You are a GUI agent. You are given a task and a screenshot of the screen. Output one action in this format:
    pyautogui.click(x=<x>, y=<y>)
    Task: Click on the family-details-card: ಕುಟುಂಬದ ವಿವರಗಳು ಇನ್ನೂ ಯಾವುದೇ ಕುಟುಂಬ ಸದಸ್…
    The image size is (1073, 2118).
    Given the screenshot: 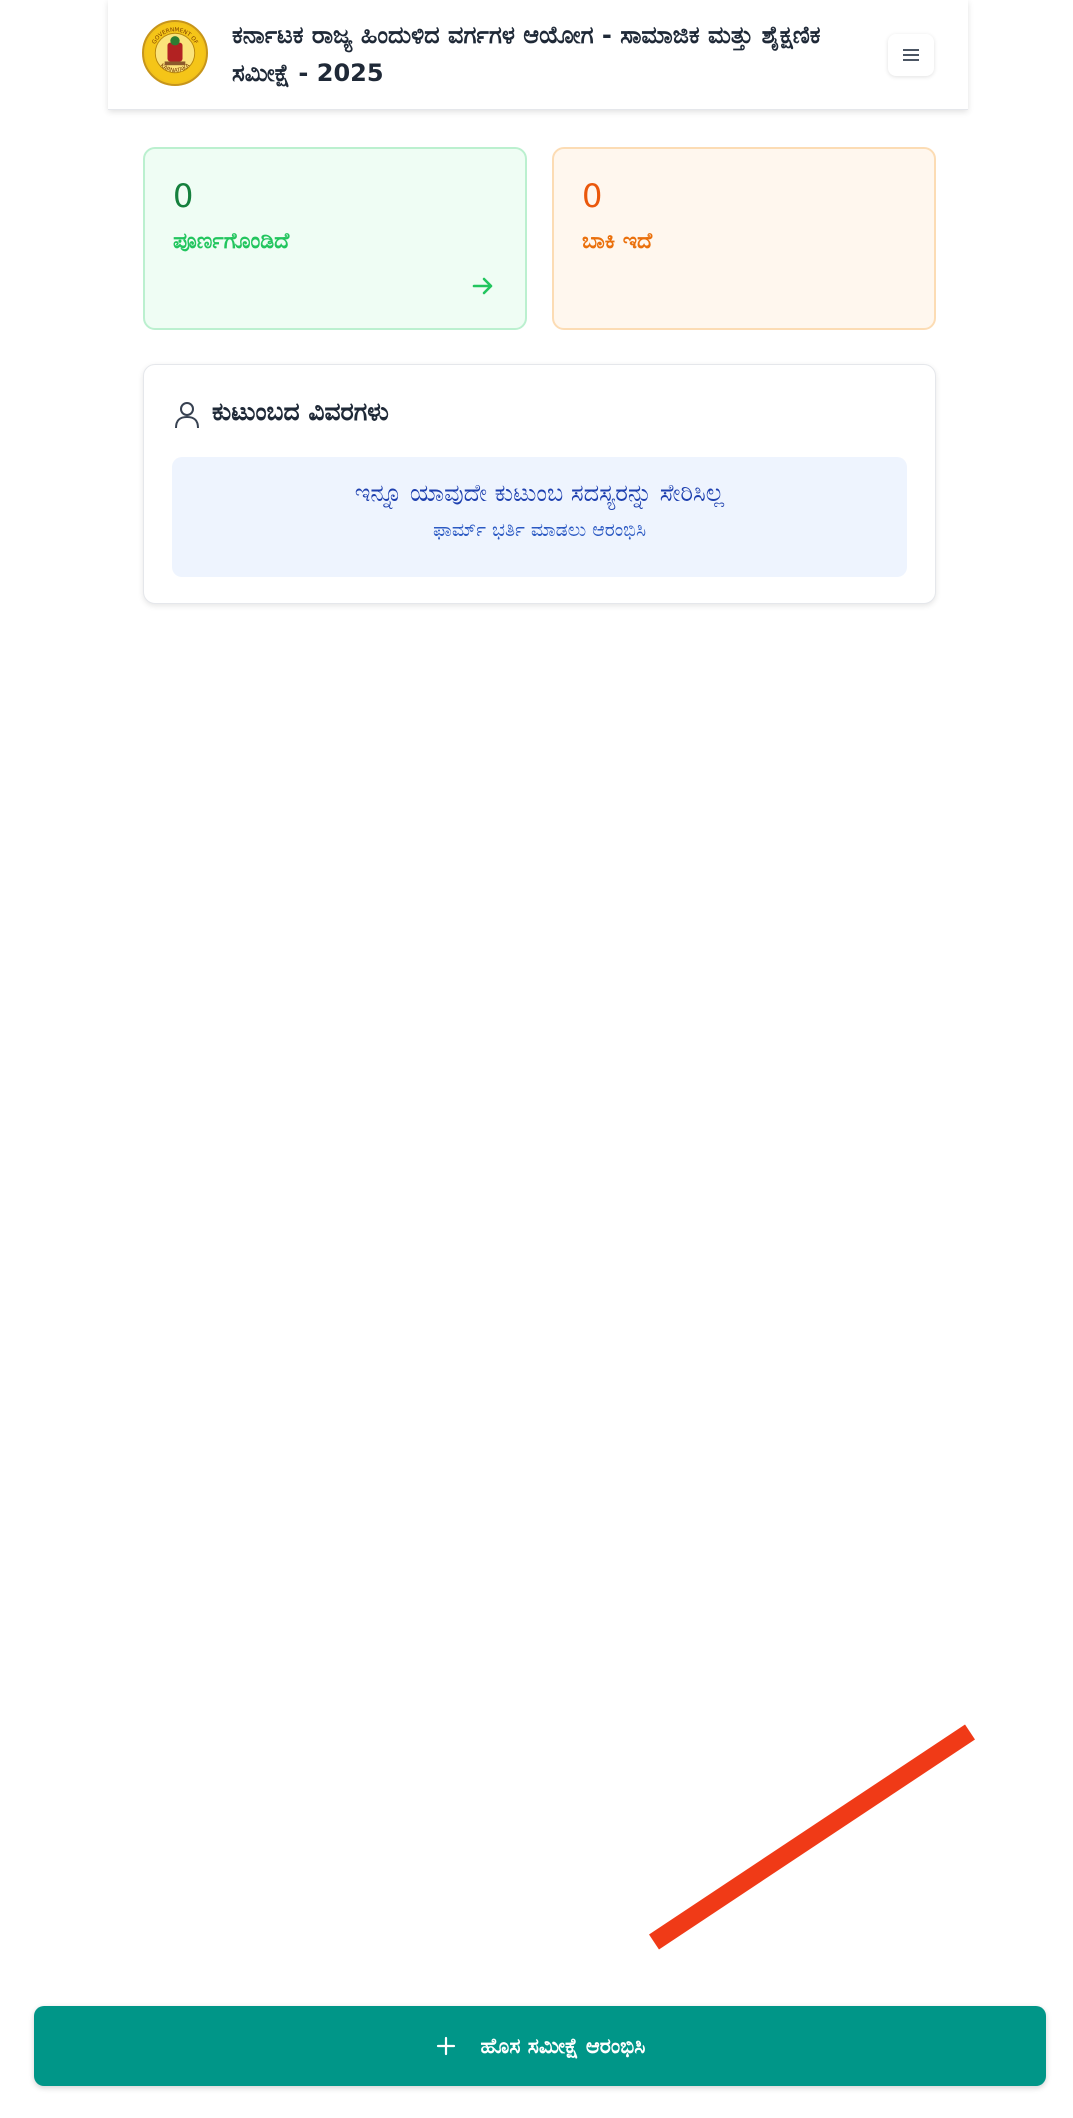 What is the action you would take?
    pyautogui.click(x=539, y=484)
    